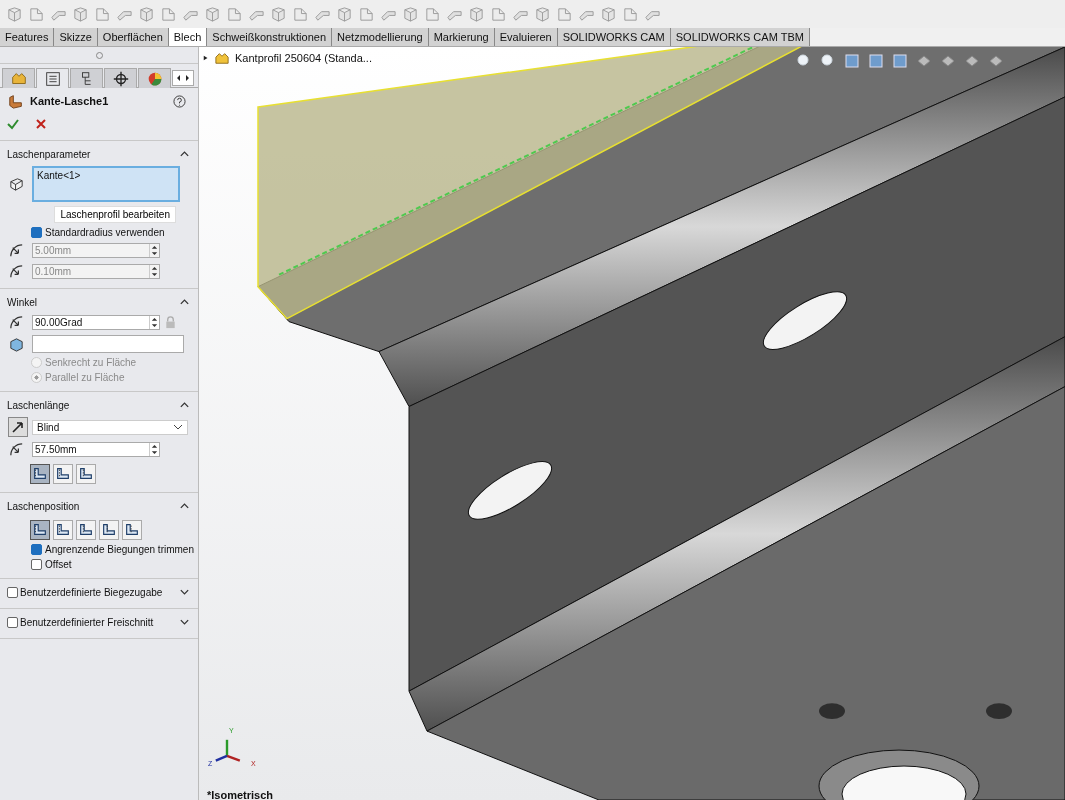 This screenshot has height=800, width=1065. I want to click on scroll-arrows-icon, so click(183, 78).